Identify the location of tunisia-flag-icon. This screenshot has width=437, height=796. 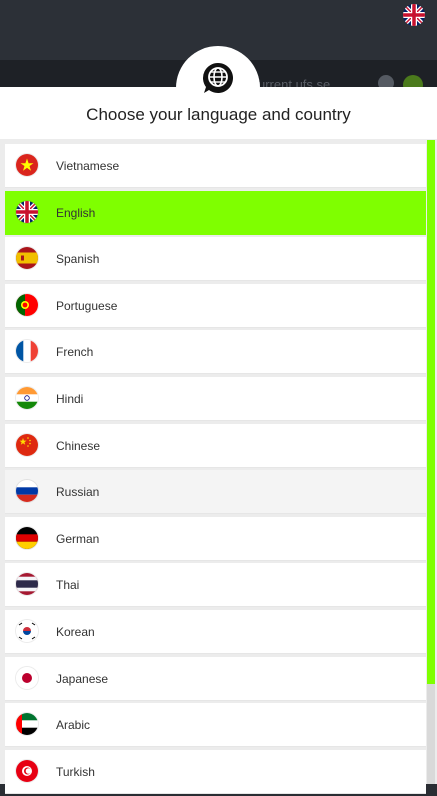
(27, 770).